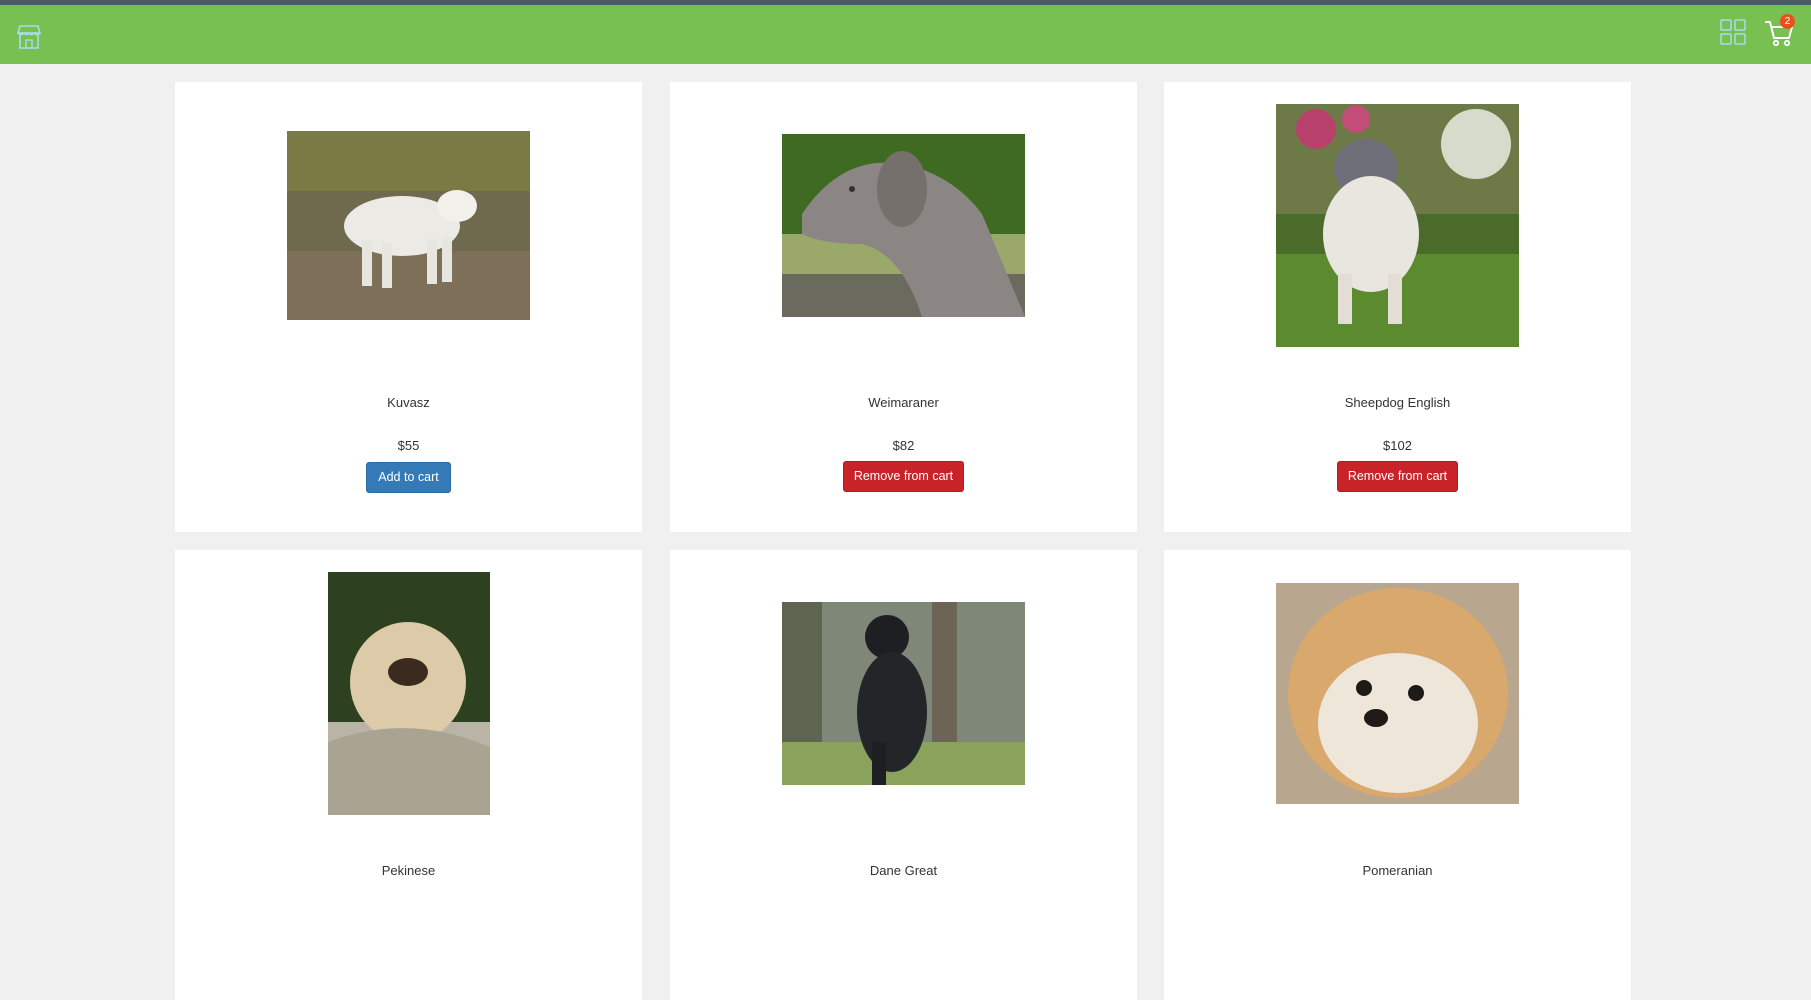 Image resolution: width=1811 pixels, height=1000 pixels. What do you see at coordinates (1397, 693) in the screenshot?
I see `pomeranian-photo` at bounding box center [1397, 693].